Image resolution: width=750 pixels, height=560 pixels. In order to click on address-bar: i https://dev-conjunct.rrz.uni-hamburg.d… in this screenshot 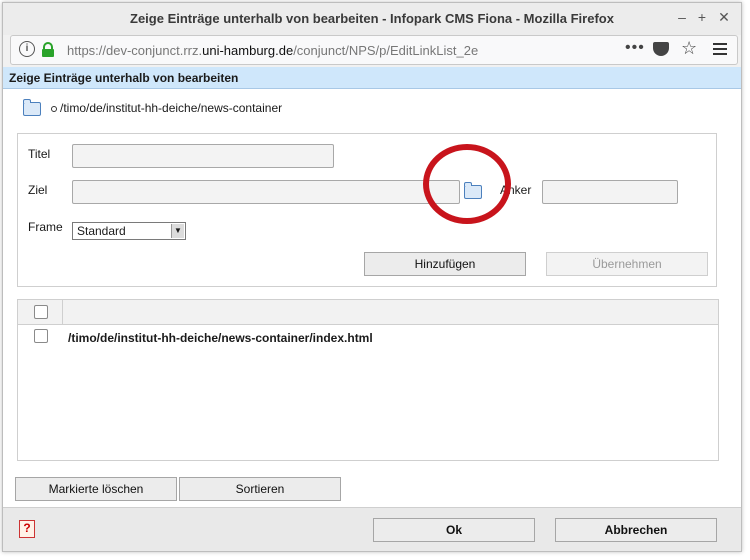, I will do `click(374, 50)`.